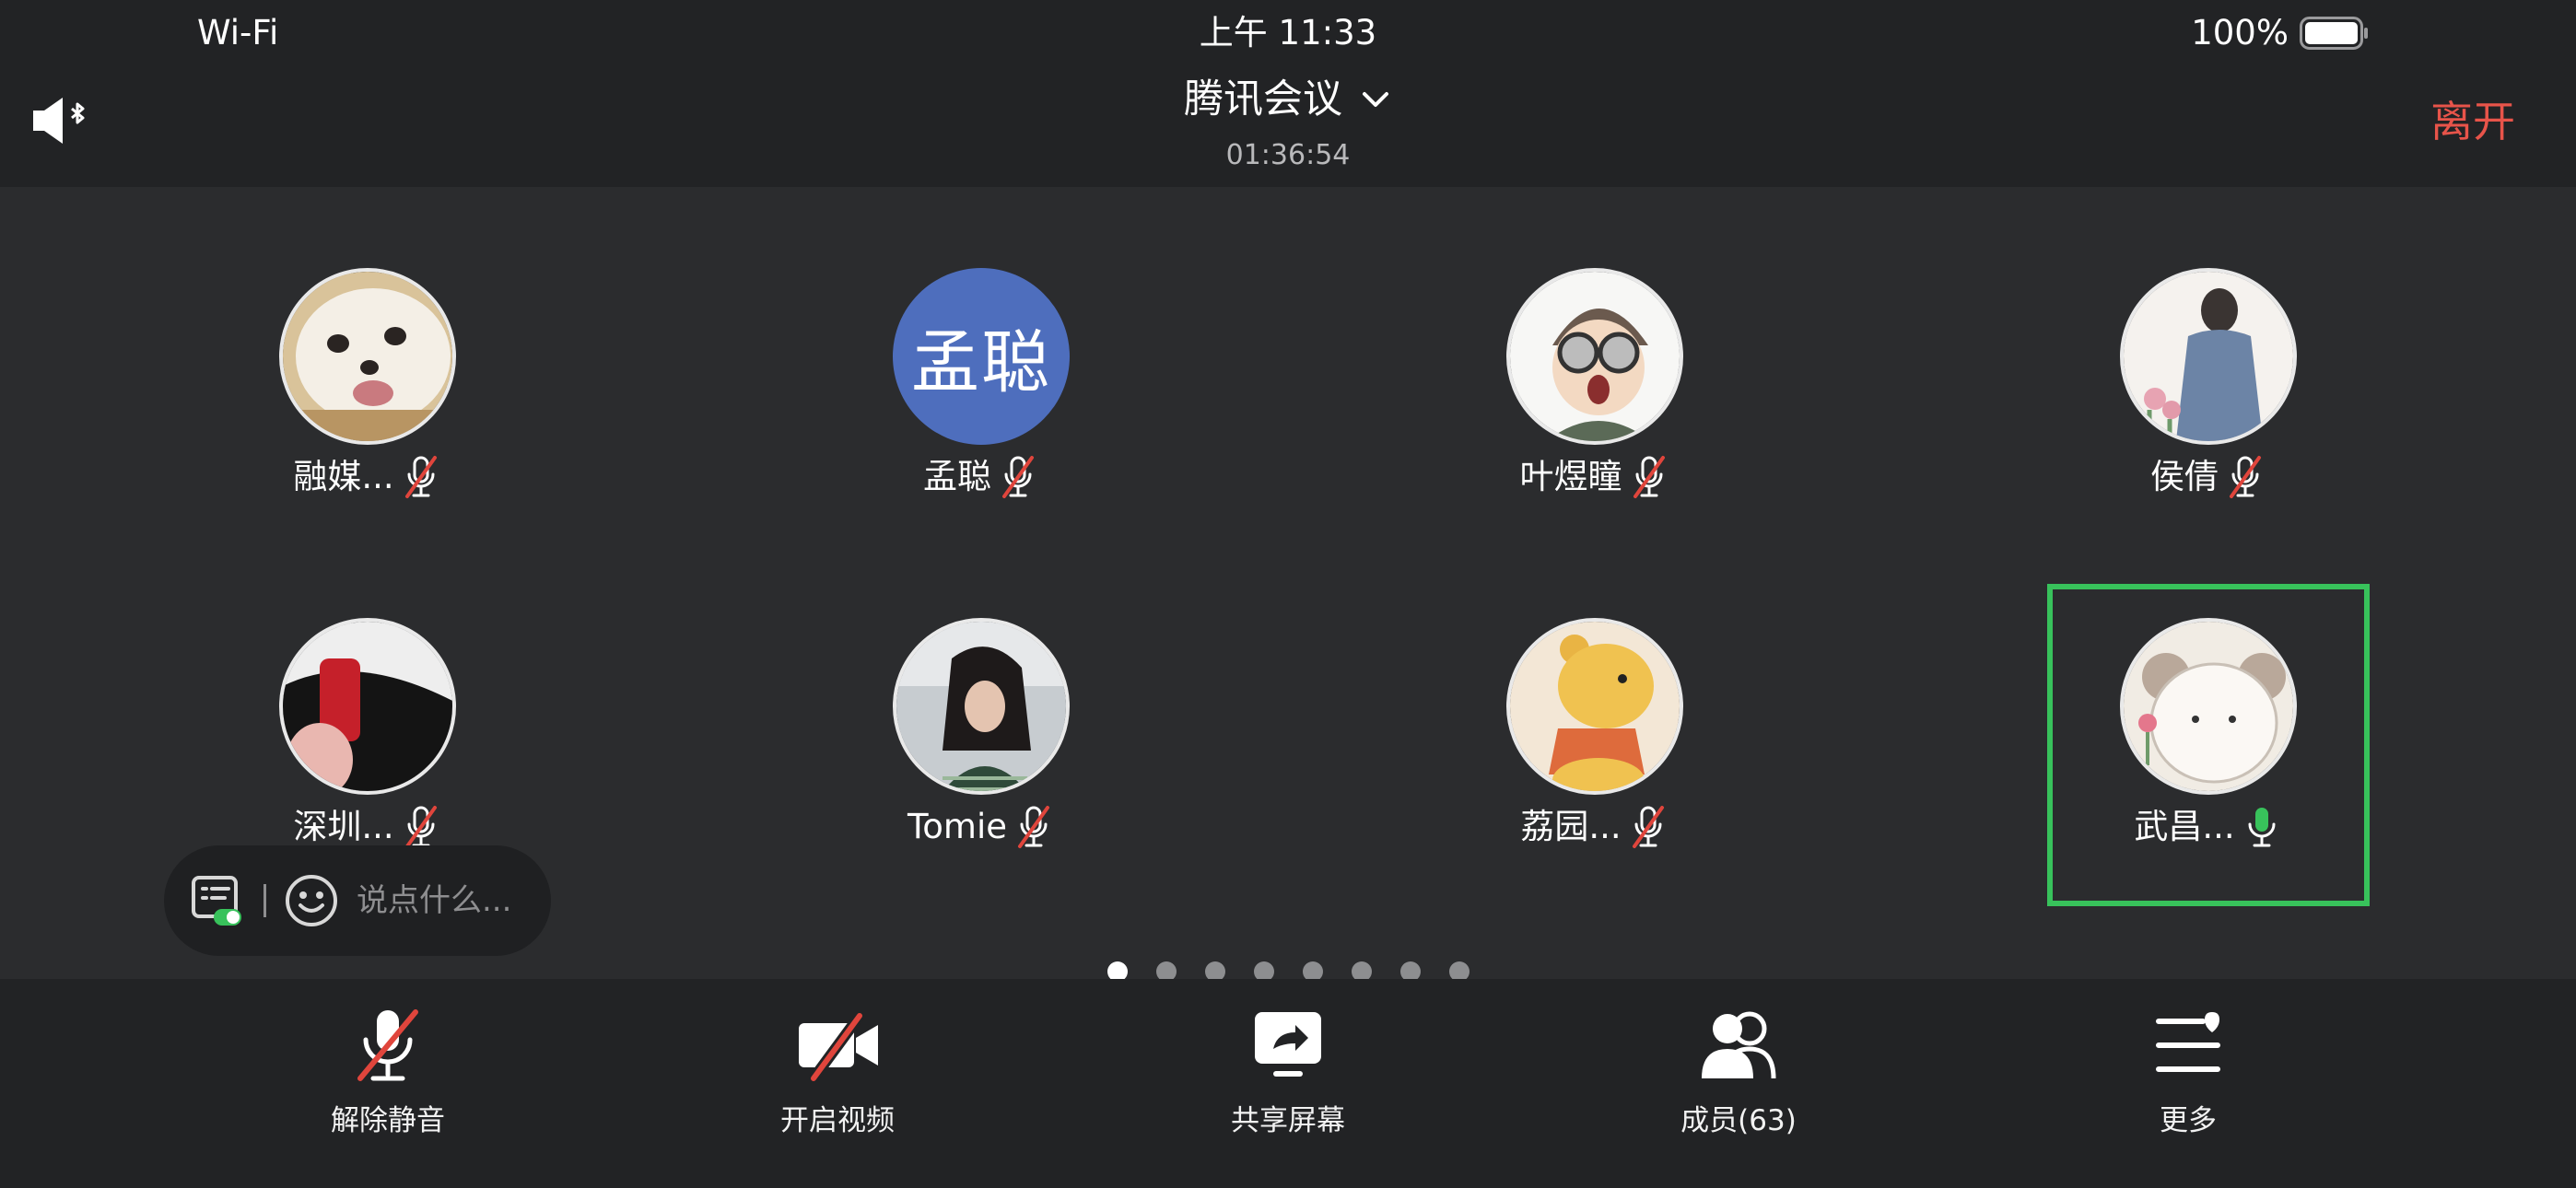 The image size is (2576, 1188). Describe the element at coordinates (1263, 99) in the screenshot. I see `meeting-title: 腾讯会议` at that location.